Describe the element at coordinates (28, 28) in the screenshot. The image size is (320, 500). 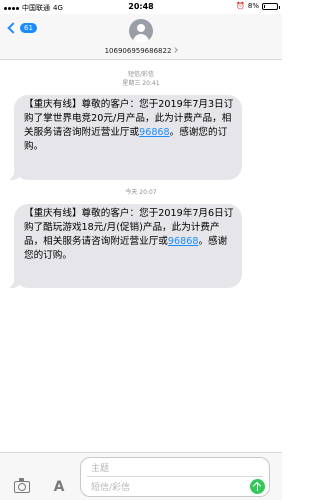
I see `unread-count-badge: 61` at that location.